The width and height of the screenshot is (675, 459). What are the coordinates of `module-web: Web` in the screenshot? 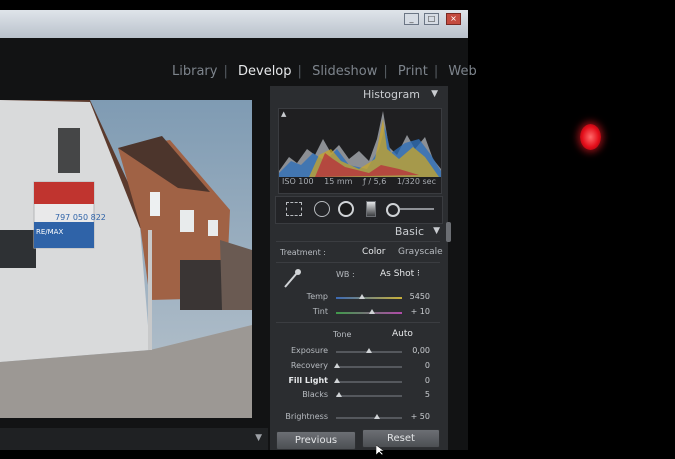 It's located at (462, 71).